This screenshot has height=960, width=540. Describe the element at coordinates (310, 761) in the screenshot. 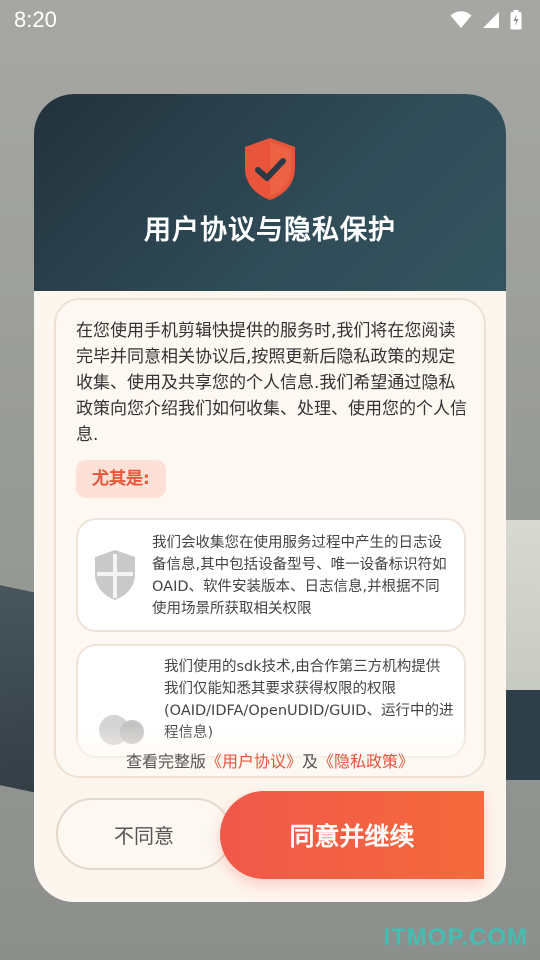

I see `agreement-connector: 及` at that location.